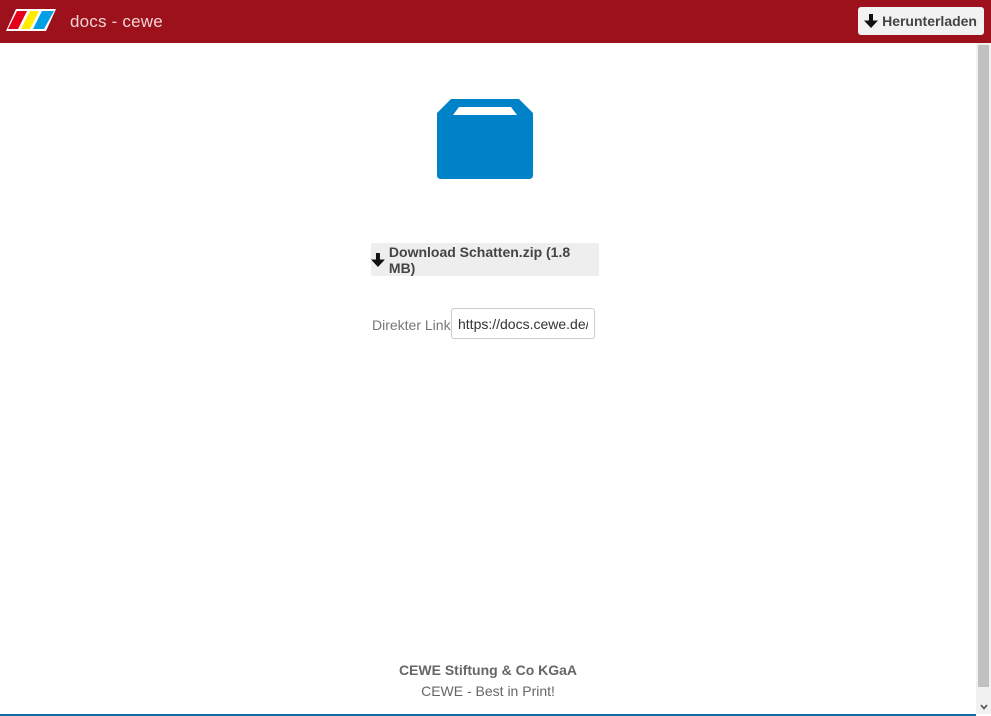 The width and height of the screenshot is (991, 716). I want to click on scroll-down-arrow, so click(983, 706).